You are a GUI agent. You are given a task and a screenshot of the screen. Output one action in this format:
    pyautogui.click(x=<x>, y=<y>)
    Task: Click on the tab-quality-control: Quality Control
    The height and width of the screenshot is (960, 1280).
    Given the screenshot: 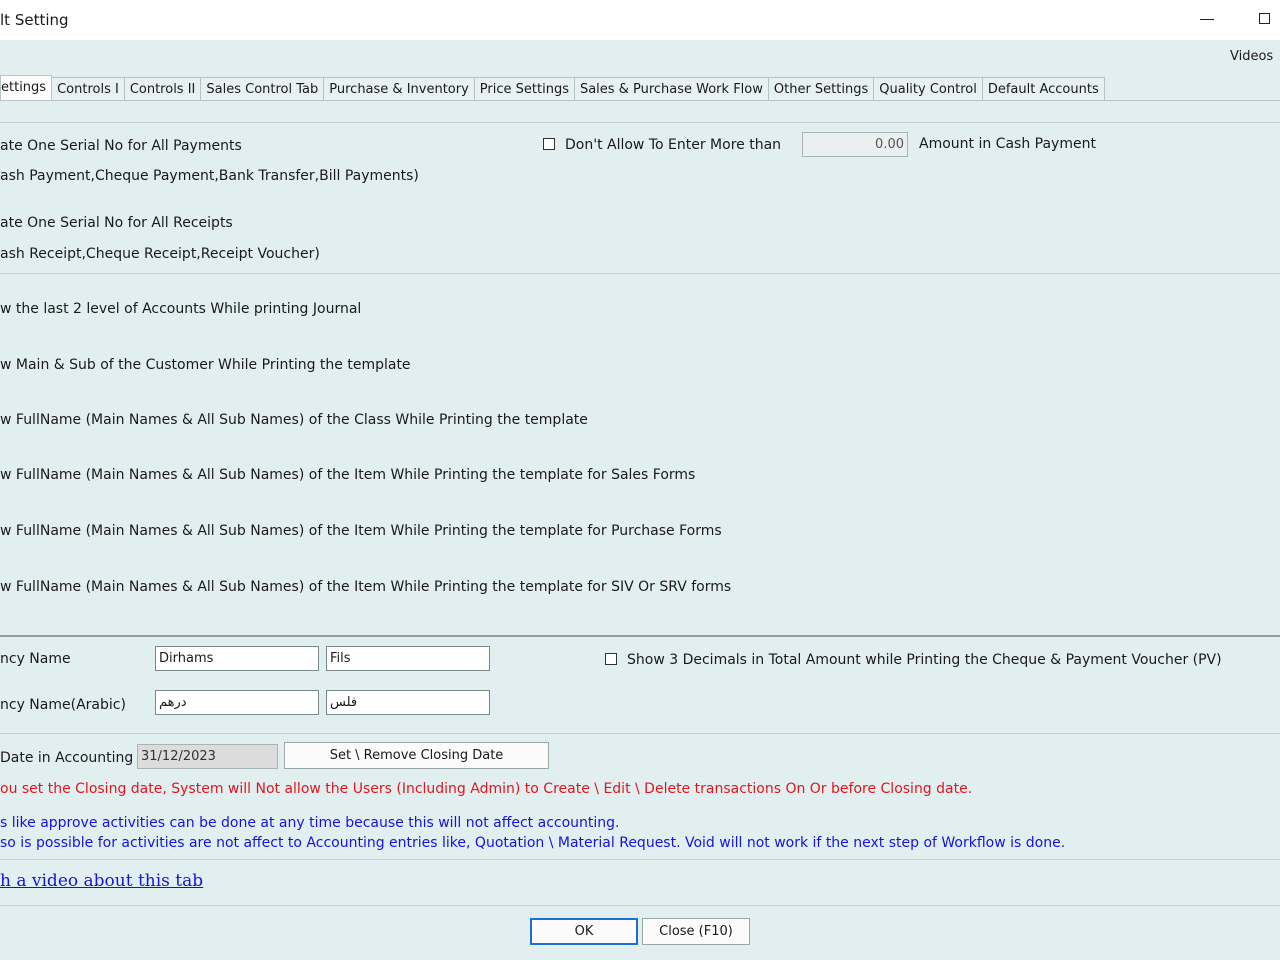 What is the action you would take?
    pyautogui.click(x=928, y=88)
    